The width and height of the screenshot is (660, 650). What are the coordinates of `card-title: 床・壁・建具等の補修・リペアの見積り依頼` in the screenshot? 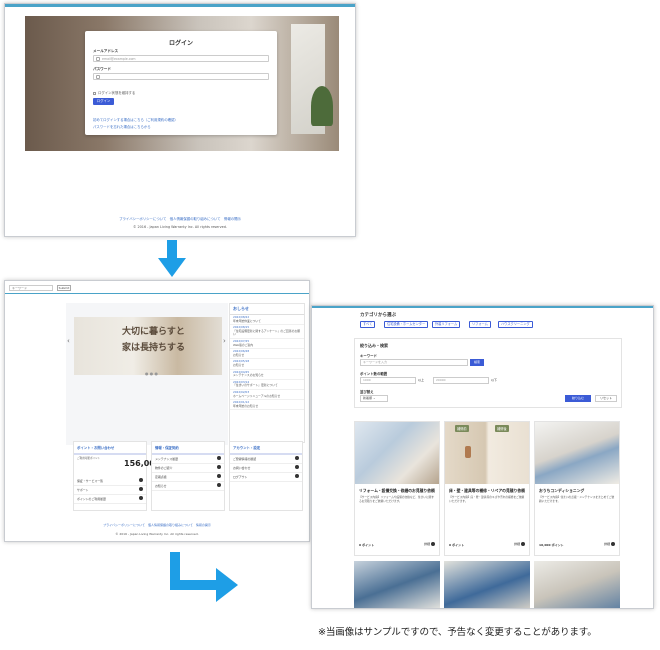 It's located at (487, 490).